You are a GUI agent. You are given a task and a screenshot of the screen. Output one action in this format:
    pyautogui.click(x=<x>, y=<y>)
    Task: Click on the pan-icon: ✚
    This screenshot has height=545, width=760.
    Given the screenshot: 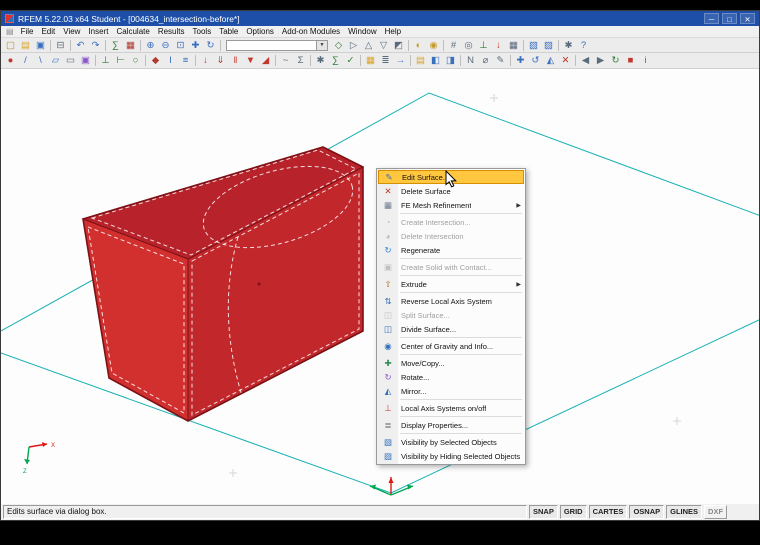 What is the action you would take?
    pyautogui.click(x=195, y=45)
    